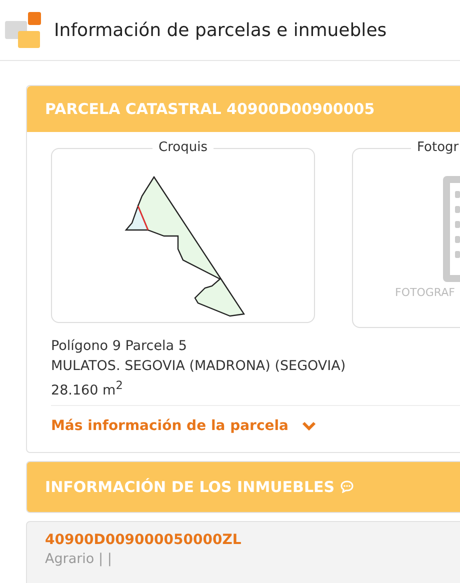 This screenshot has height=583, width=460. I want to click on parcel-title: PARCELA CATASTRAL 40900D00900005, so click(210, 109).